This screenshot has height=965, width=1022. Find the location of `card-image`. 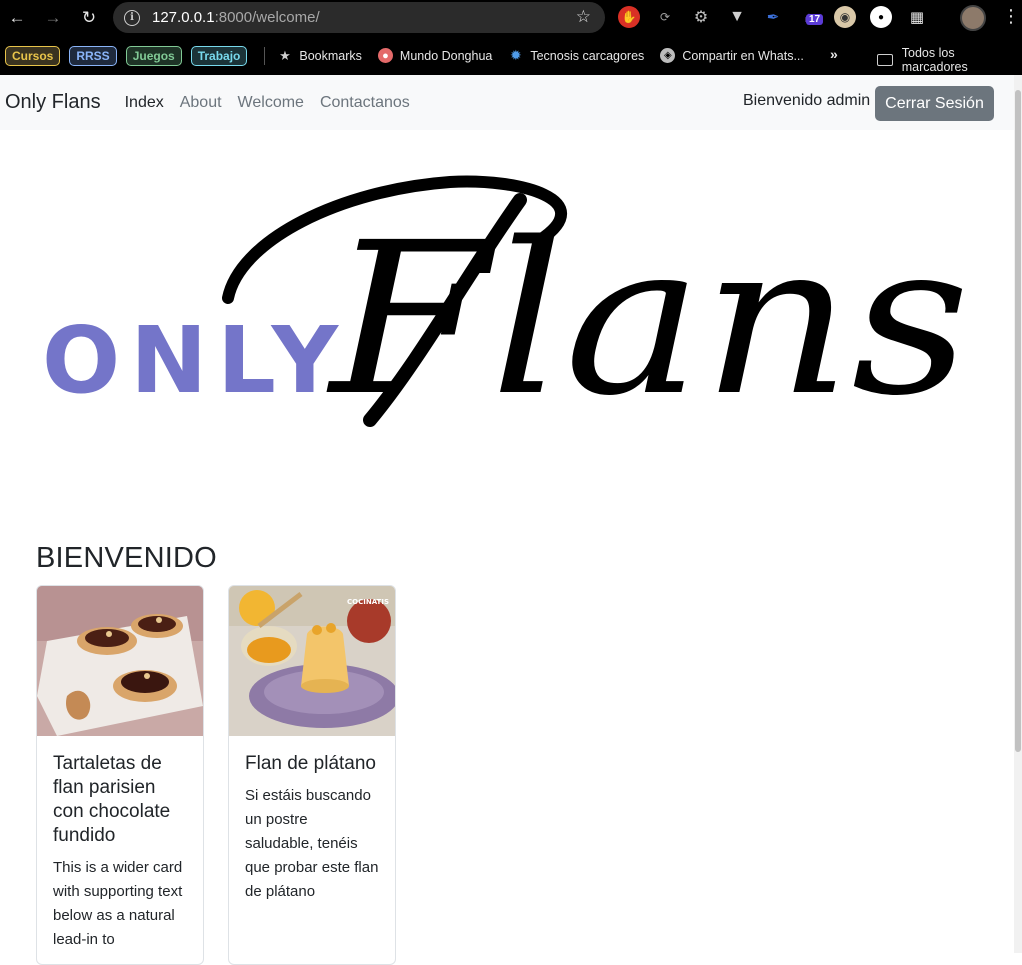

card-image is located at coordinates (120, 661).